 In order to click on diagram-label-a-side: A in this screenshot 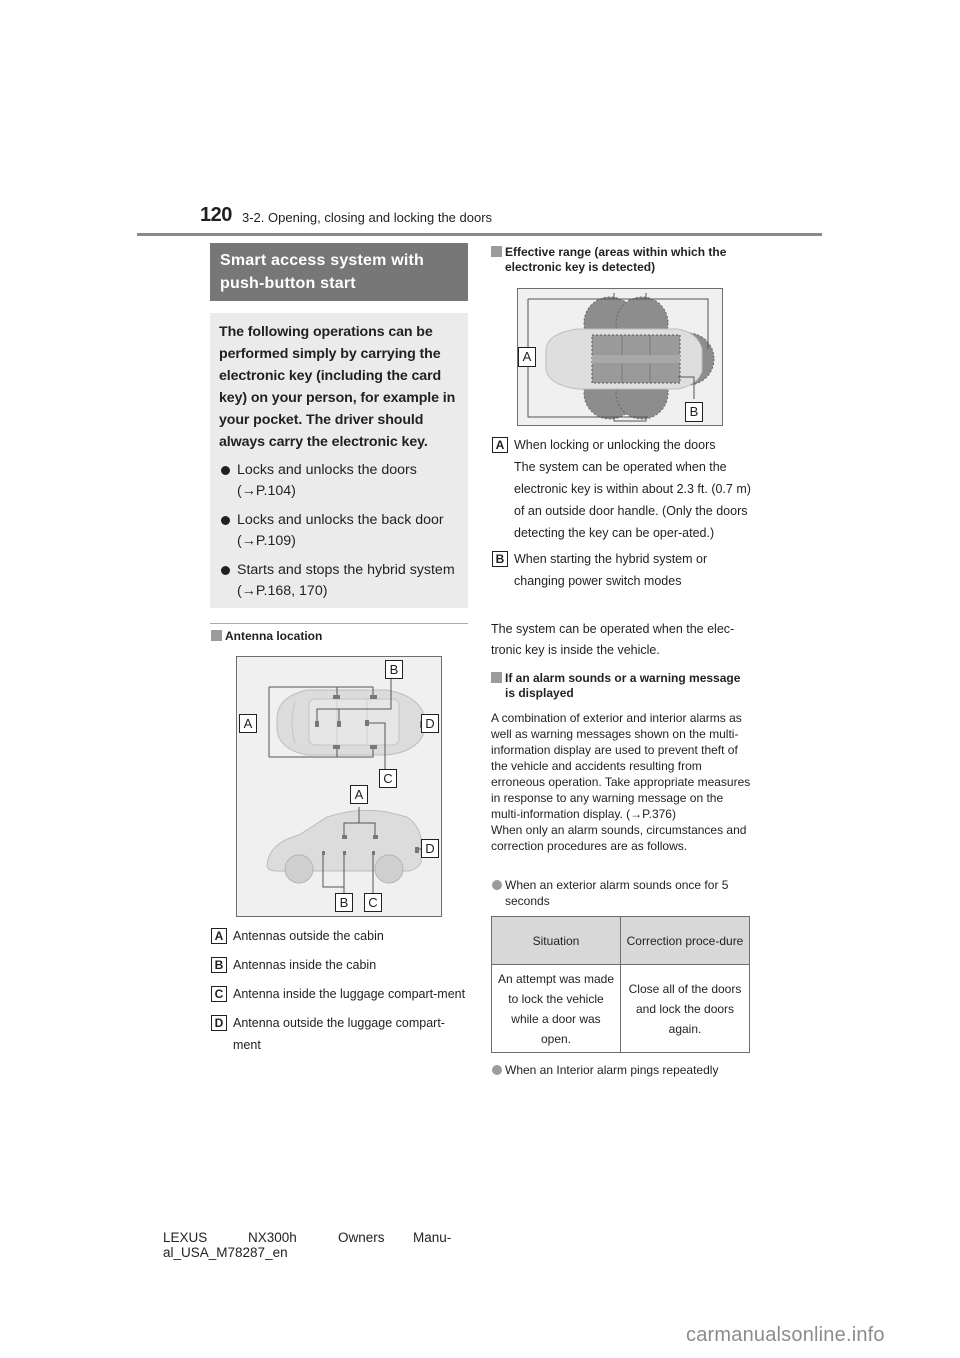, I will do `click(359, 794)`.